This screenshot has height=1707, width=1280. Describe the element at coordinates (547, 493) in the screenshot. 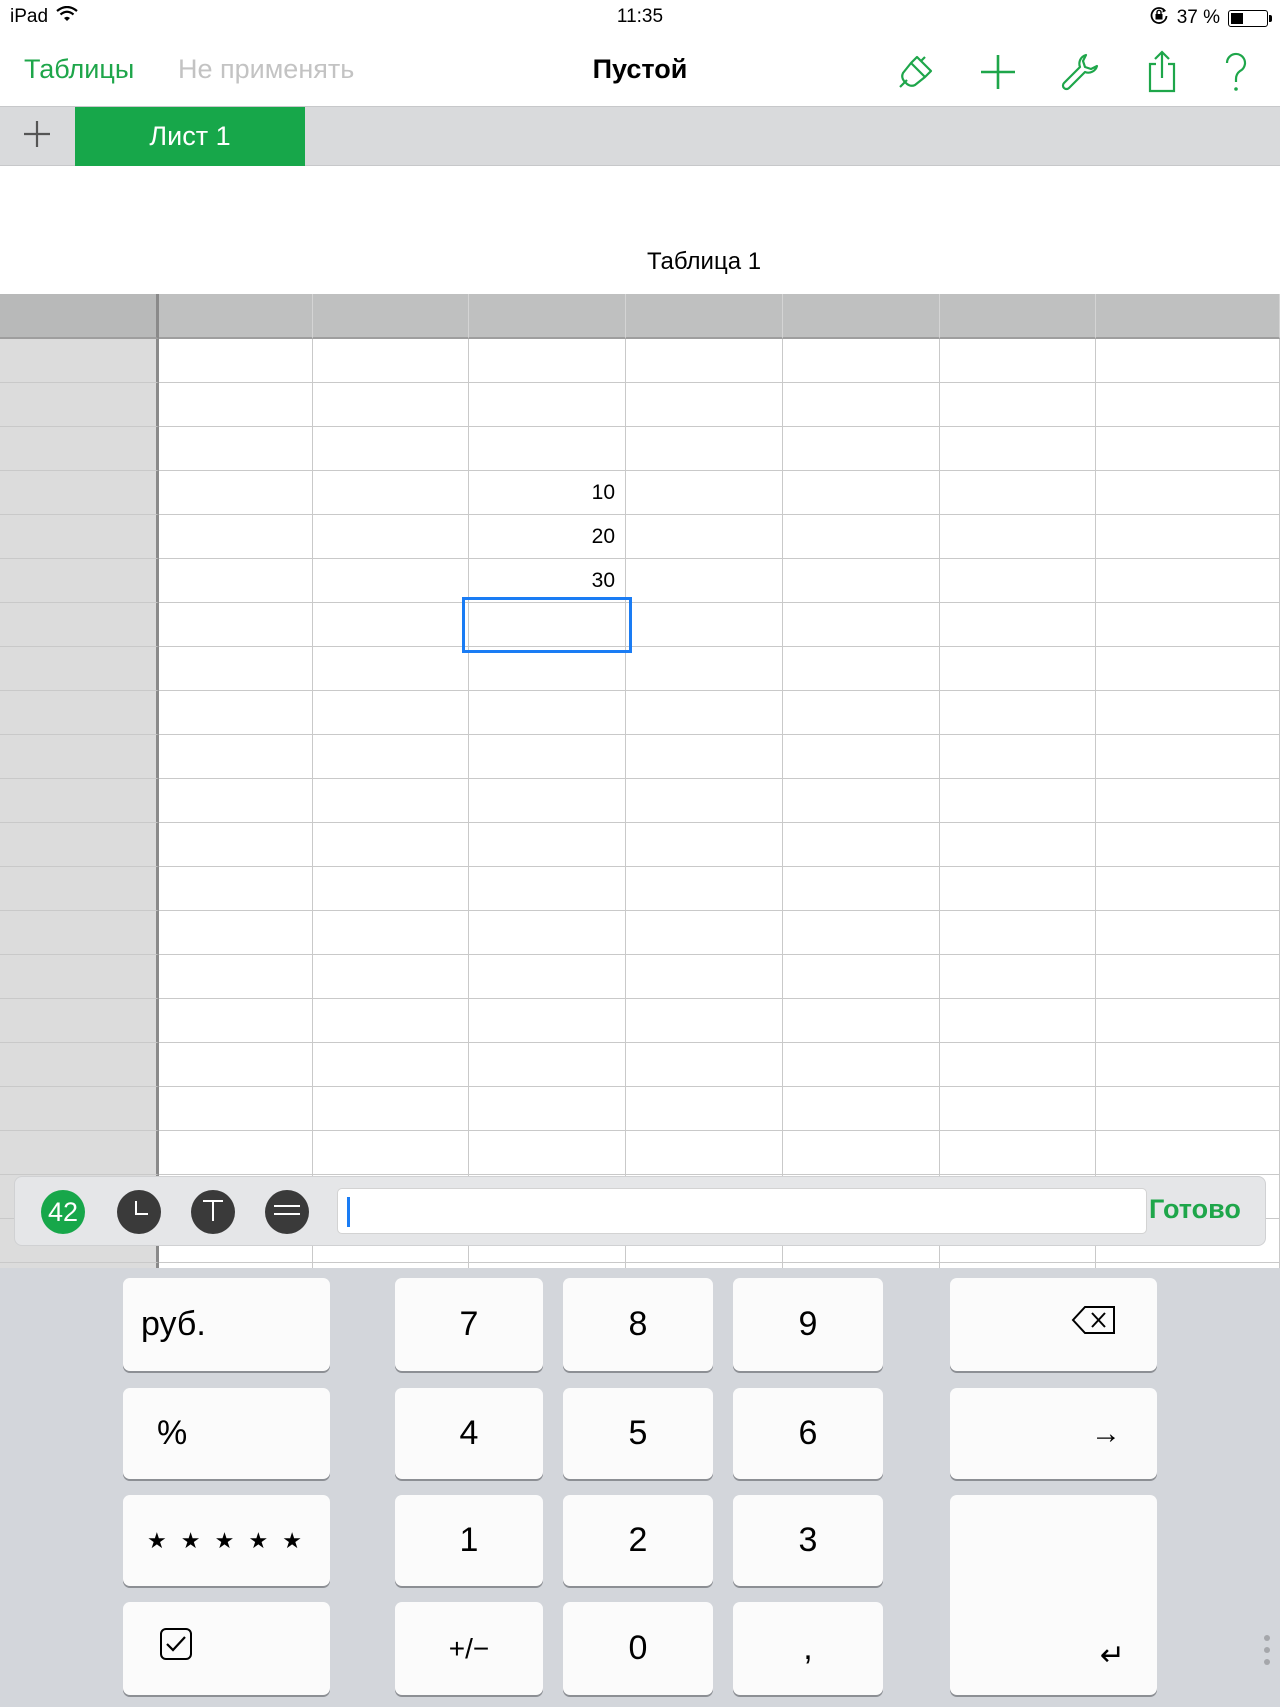

I see `table-cell: 10` at that location.